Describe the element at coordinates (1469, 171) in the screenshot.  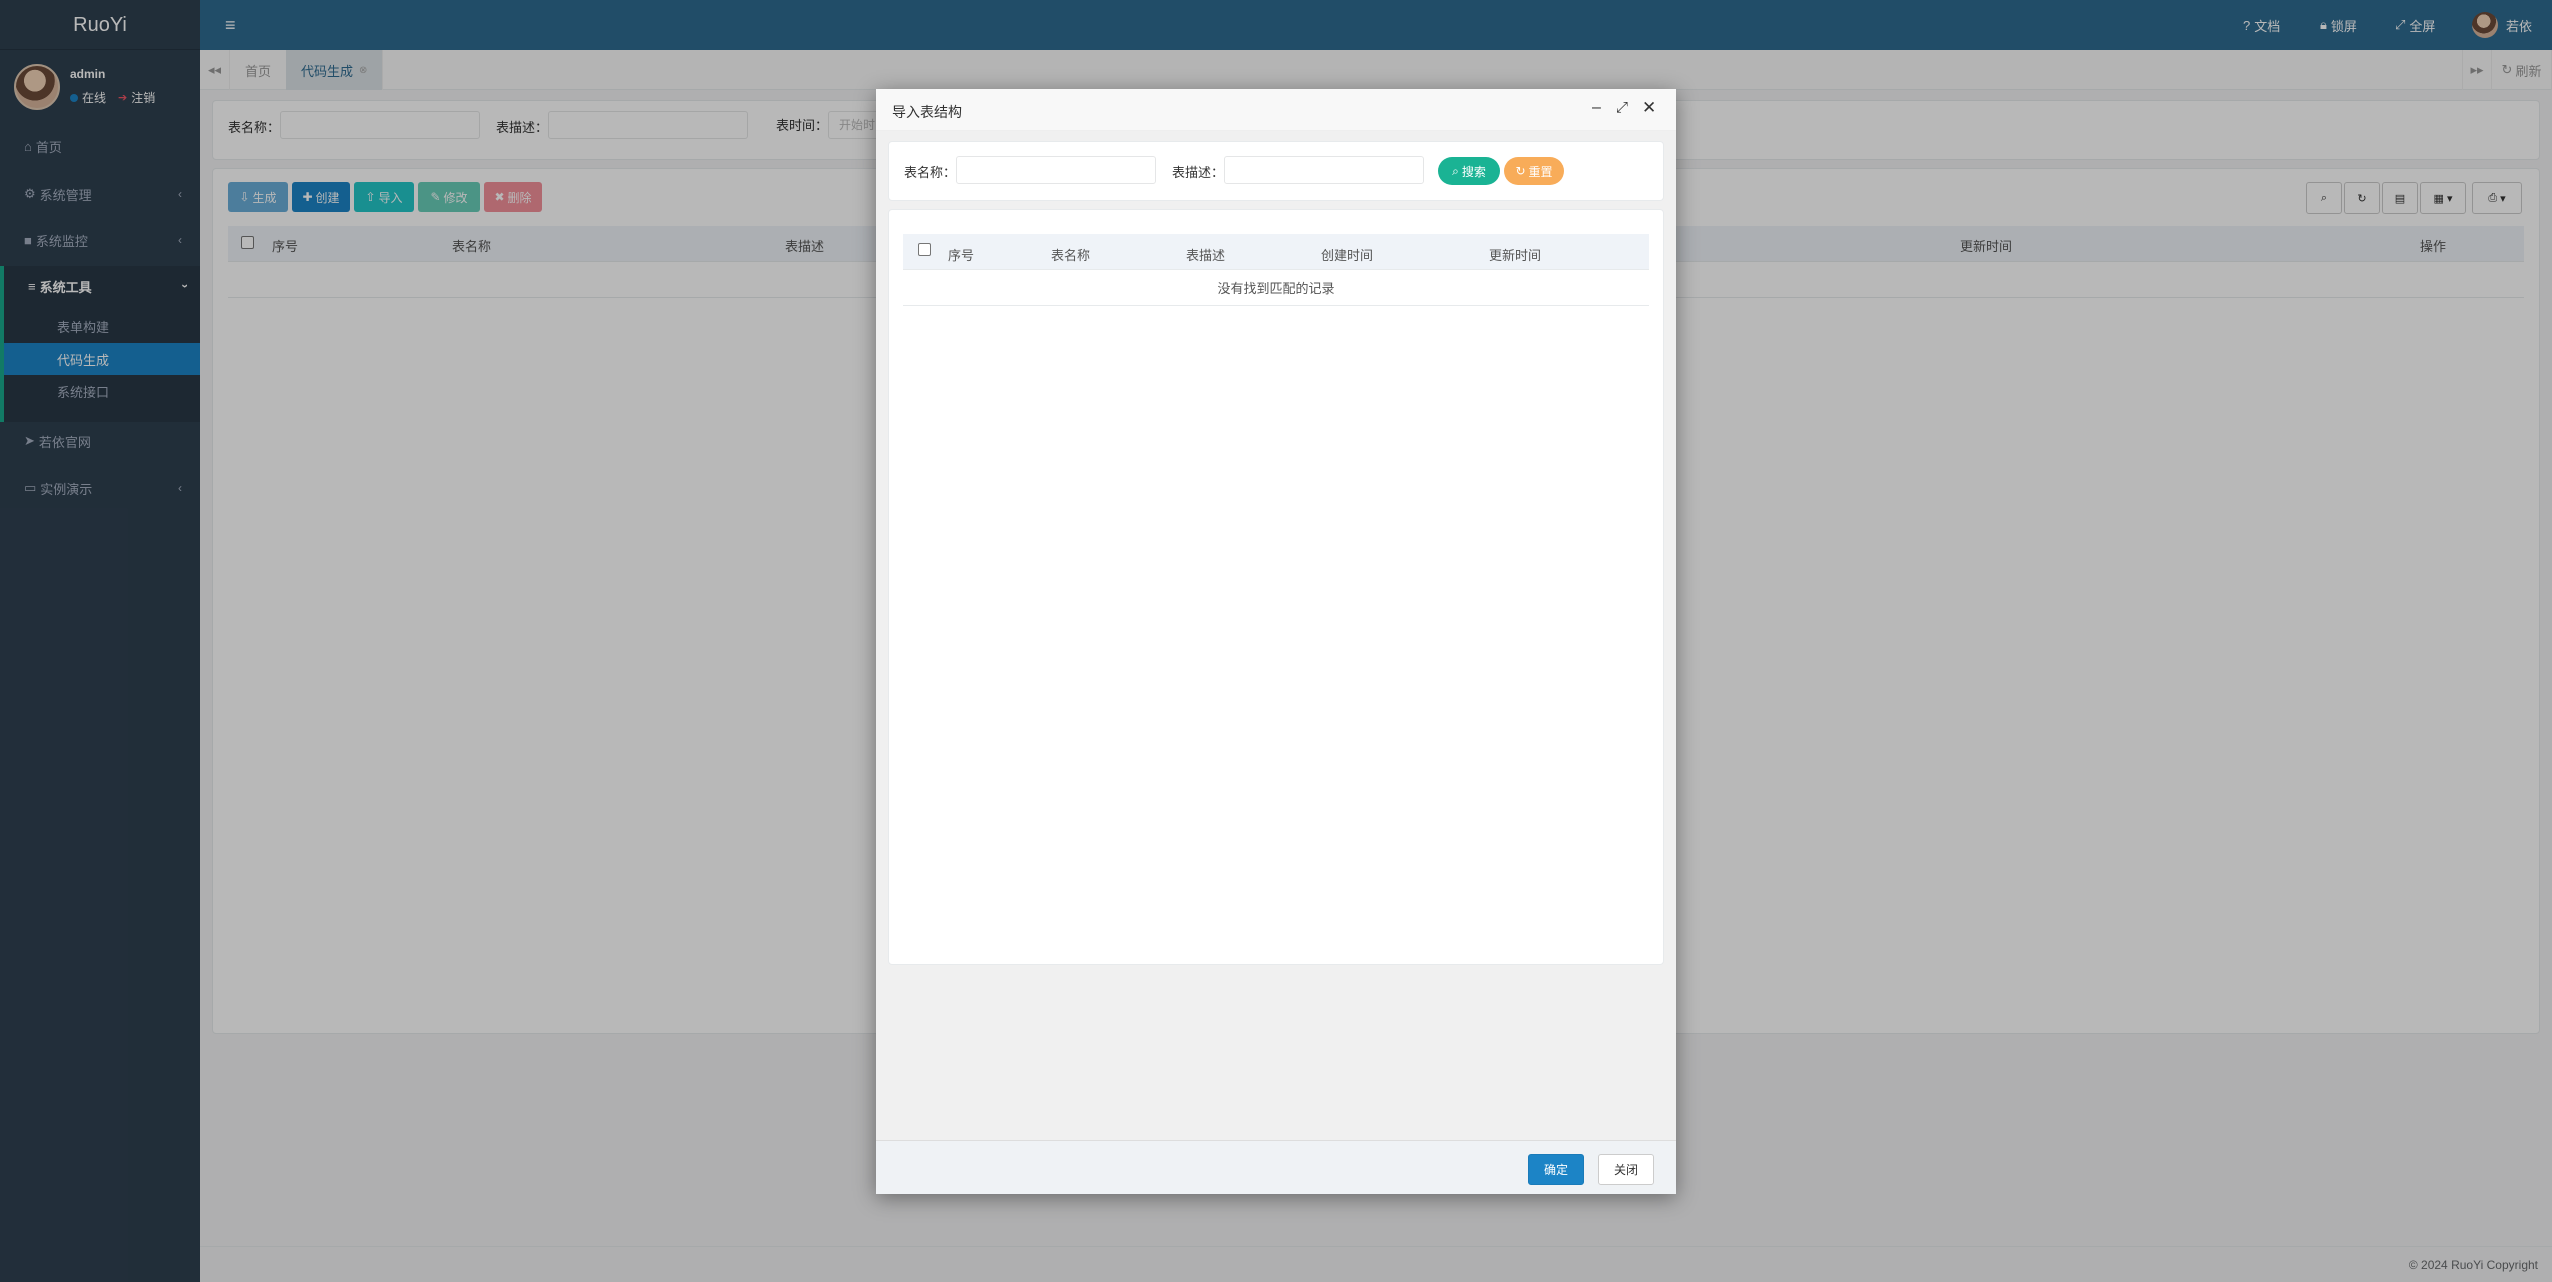
I see `dialog-search-button: ⌕ 搜索` at that location.